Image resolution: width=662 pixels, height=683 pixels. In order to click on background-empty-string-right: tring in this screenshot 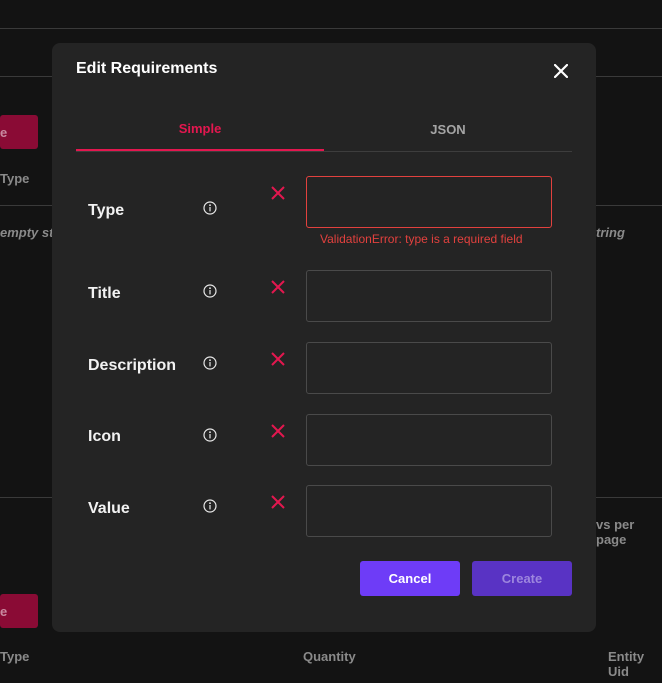, I will do `click(610, 232)`.